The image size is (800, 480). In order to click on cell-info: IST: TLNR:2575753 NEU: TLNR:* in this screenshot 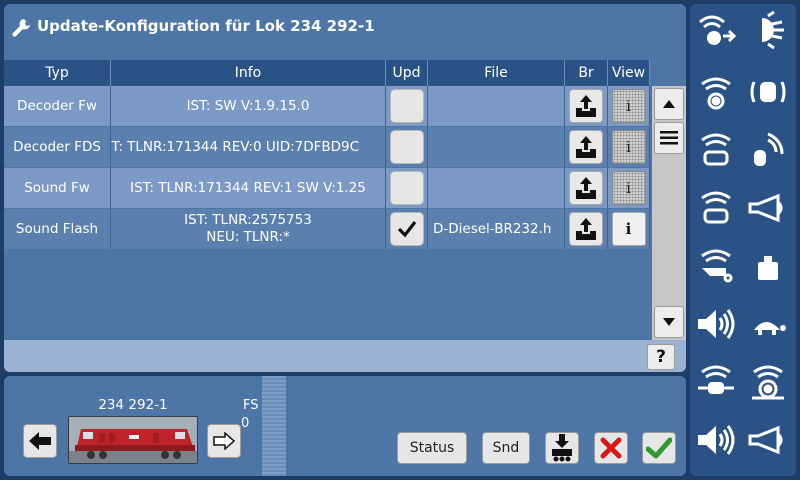, I will do `click(248, 229)`.